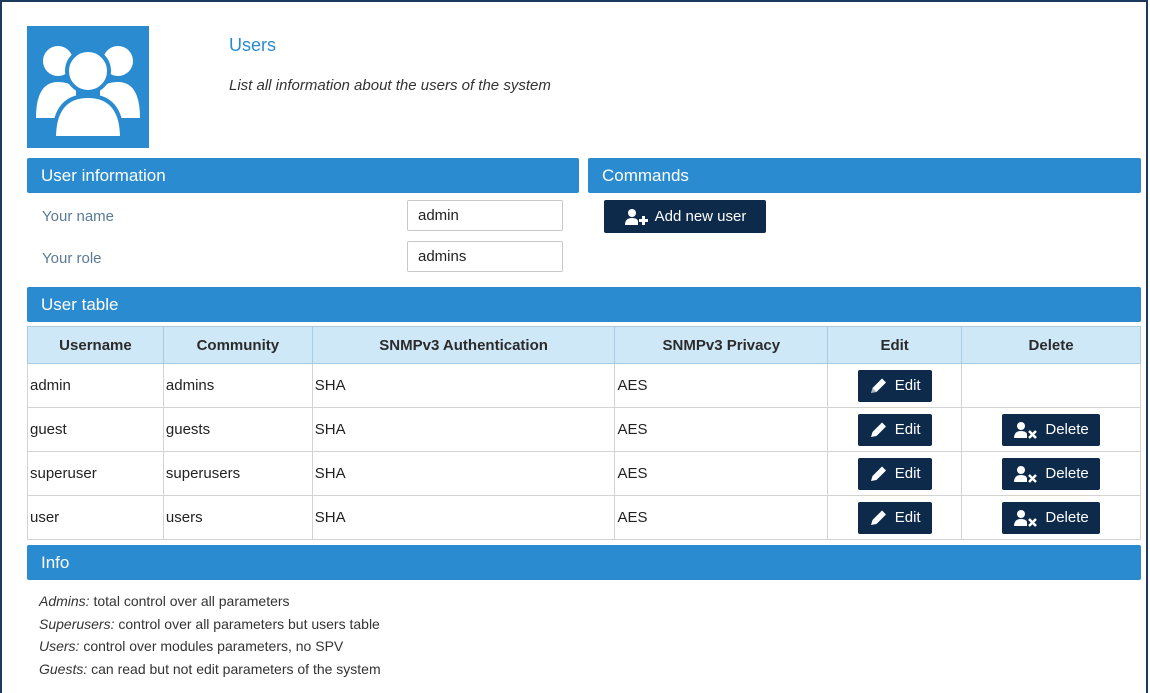 This screenshot has height=693, width=1150. What do you see at coordinates (584, 562) in the screenshot?
I see `info-header: Info` at bounding box center [584, 562].